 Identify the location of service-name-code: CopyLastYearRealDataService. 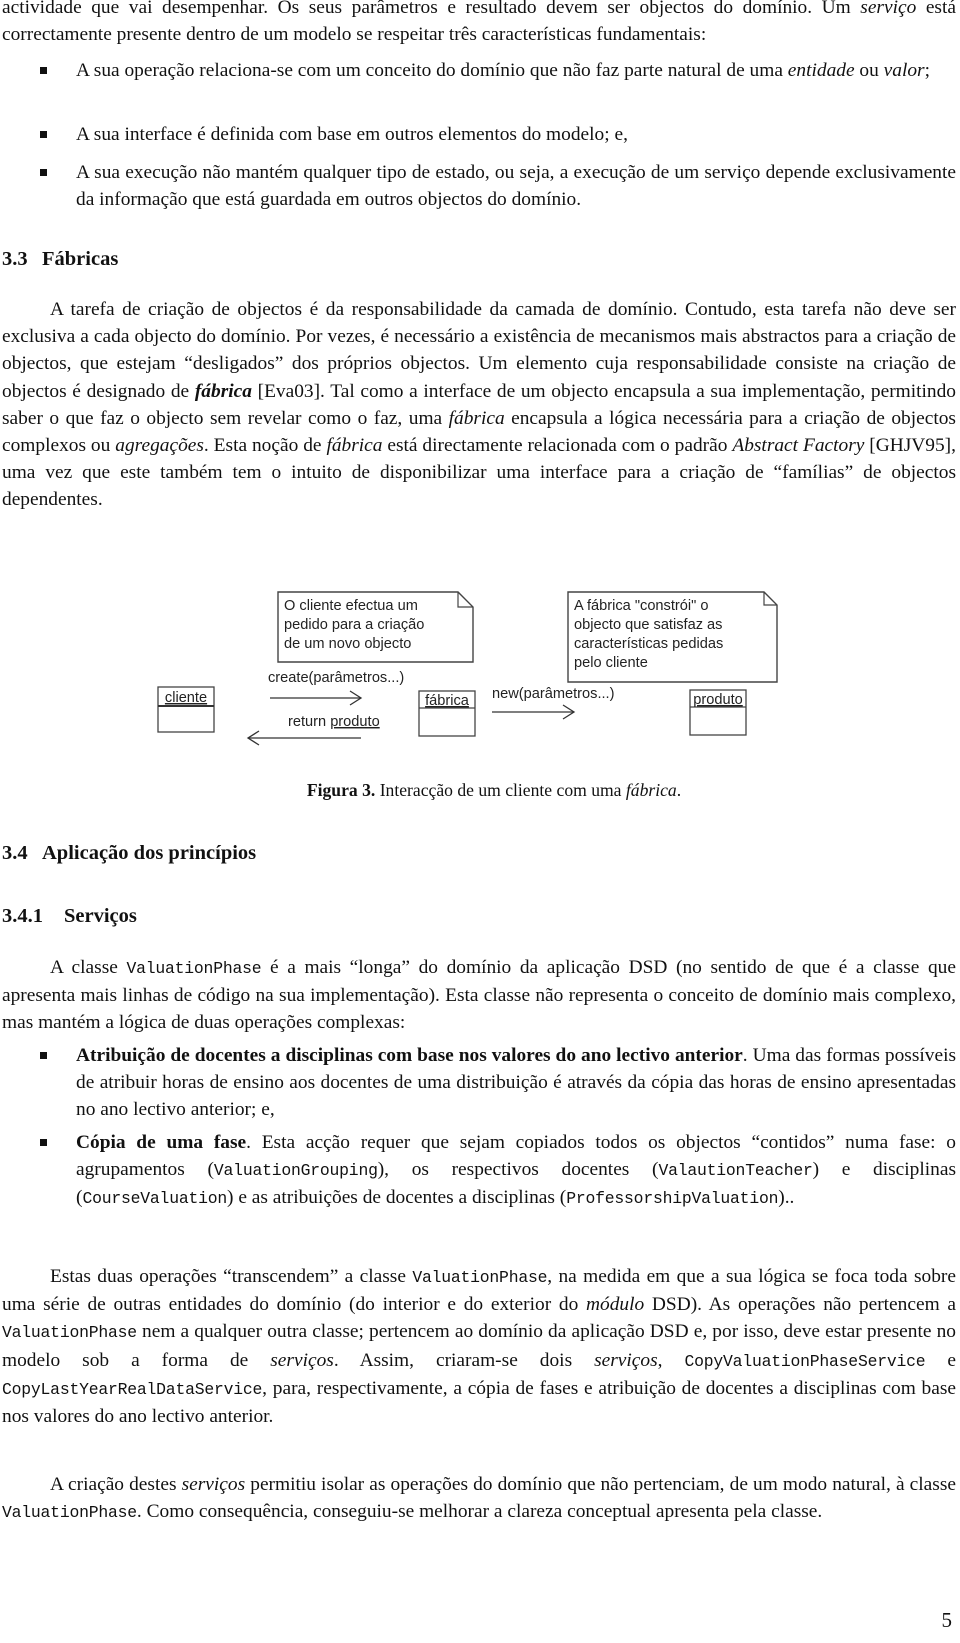
(132, 1389).